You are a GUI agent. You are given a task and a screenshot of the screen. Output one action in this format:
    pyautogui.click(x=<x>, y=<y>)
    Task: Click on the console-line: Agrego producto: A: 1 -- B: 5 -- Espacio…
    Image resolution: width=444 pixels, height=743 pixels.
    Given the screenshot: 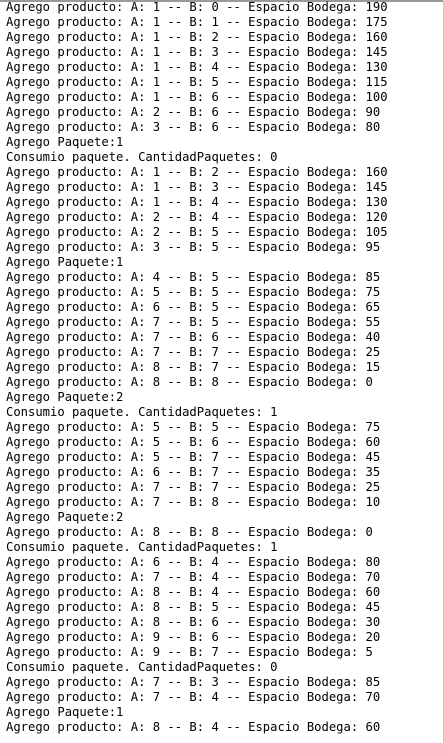 What is the action you would take?
    pyautogui.click(x=197, y=82)
    